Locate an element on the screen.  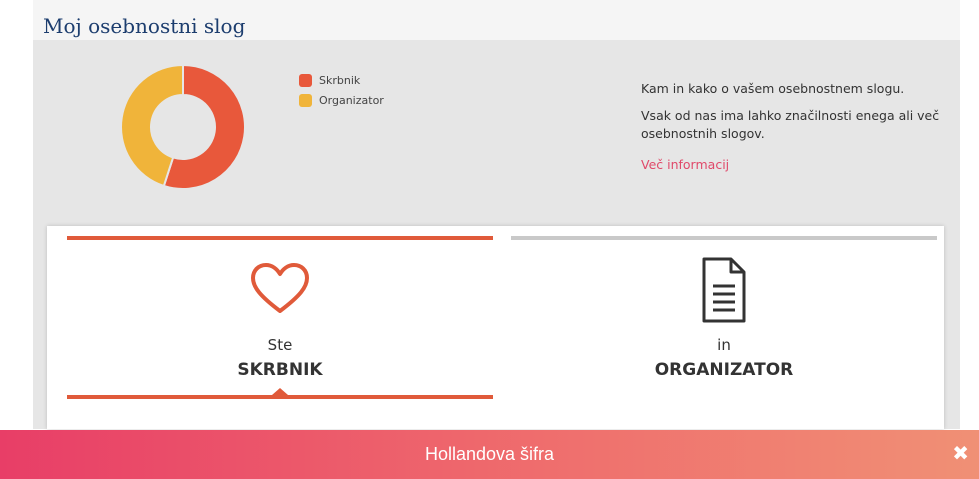
active-indicator is located at coordinates (280, 397).